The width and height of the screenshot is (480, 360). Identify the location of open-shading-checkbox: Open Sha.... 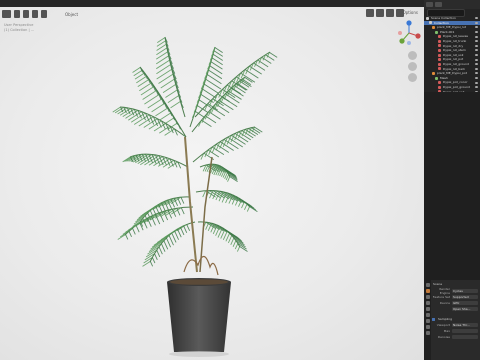
(465, 309).